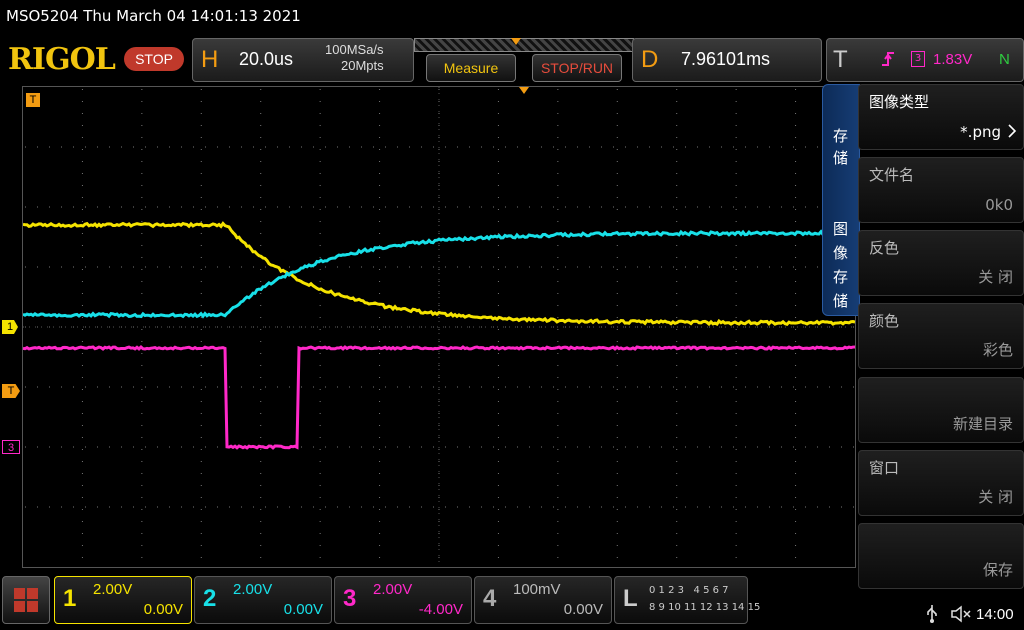 The image size is (1024, 630). I want to click on trigger-level-marker: T, so click(33, 100).